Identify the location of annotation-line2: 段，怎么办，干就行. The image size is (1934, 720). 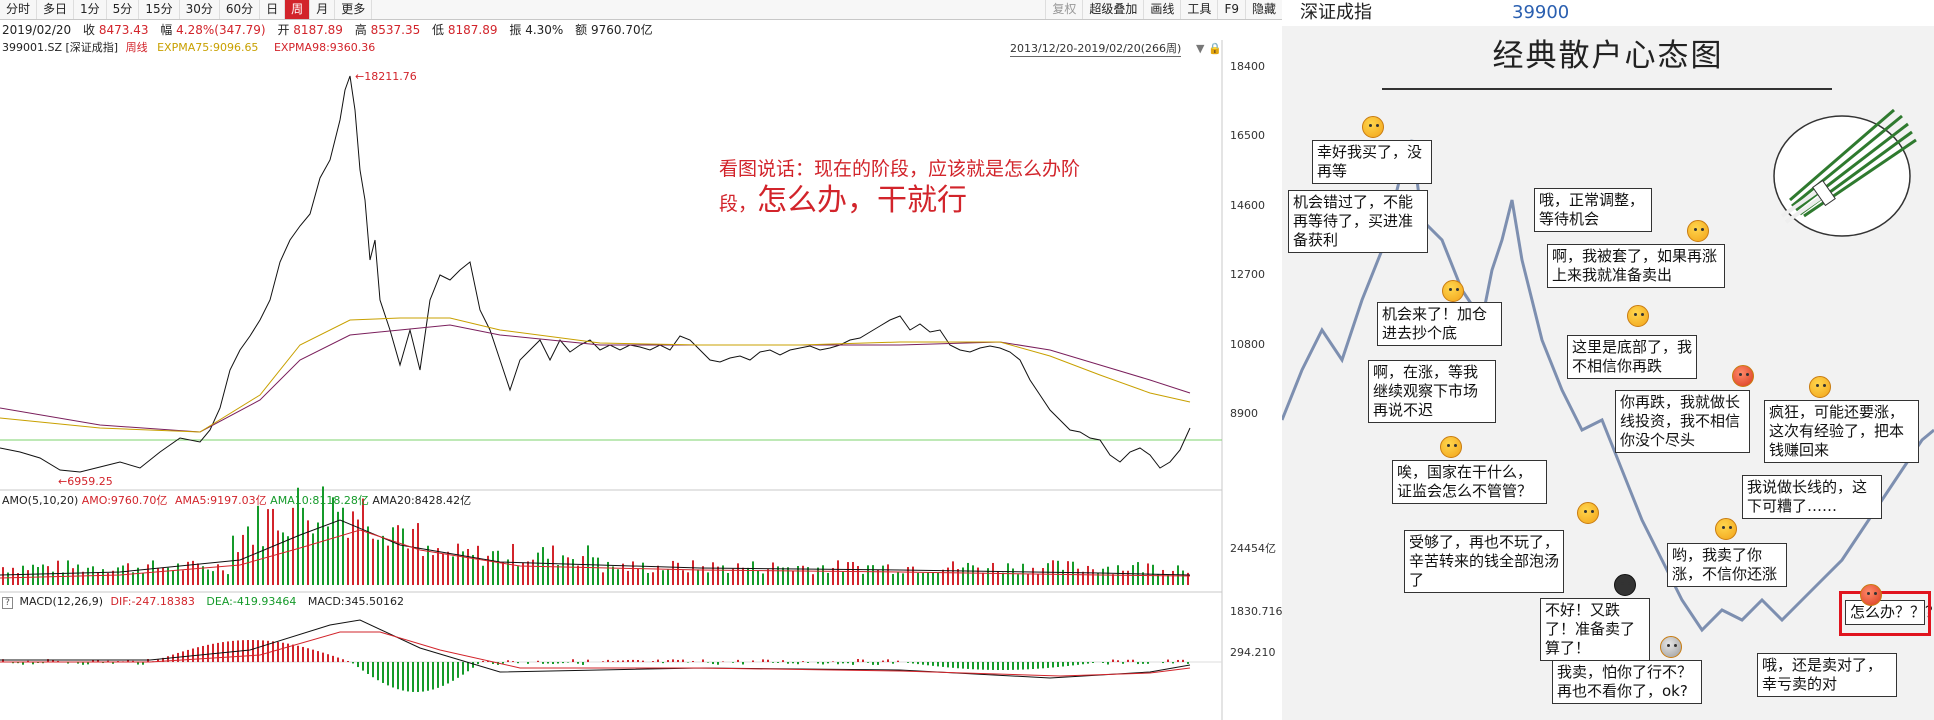
(959, 202).